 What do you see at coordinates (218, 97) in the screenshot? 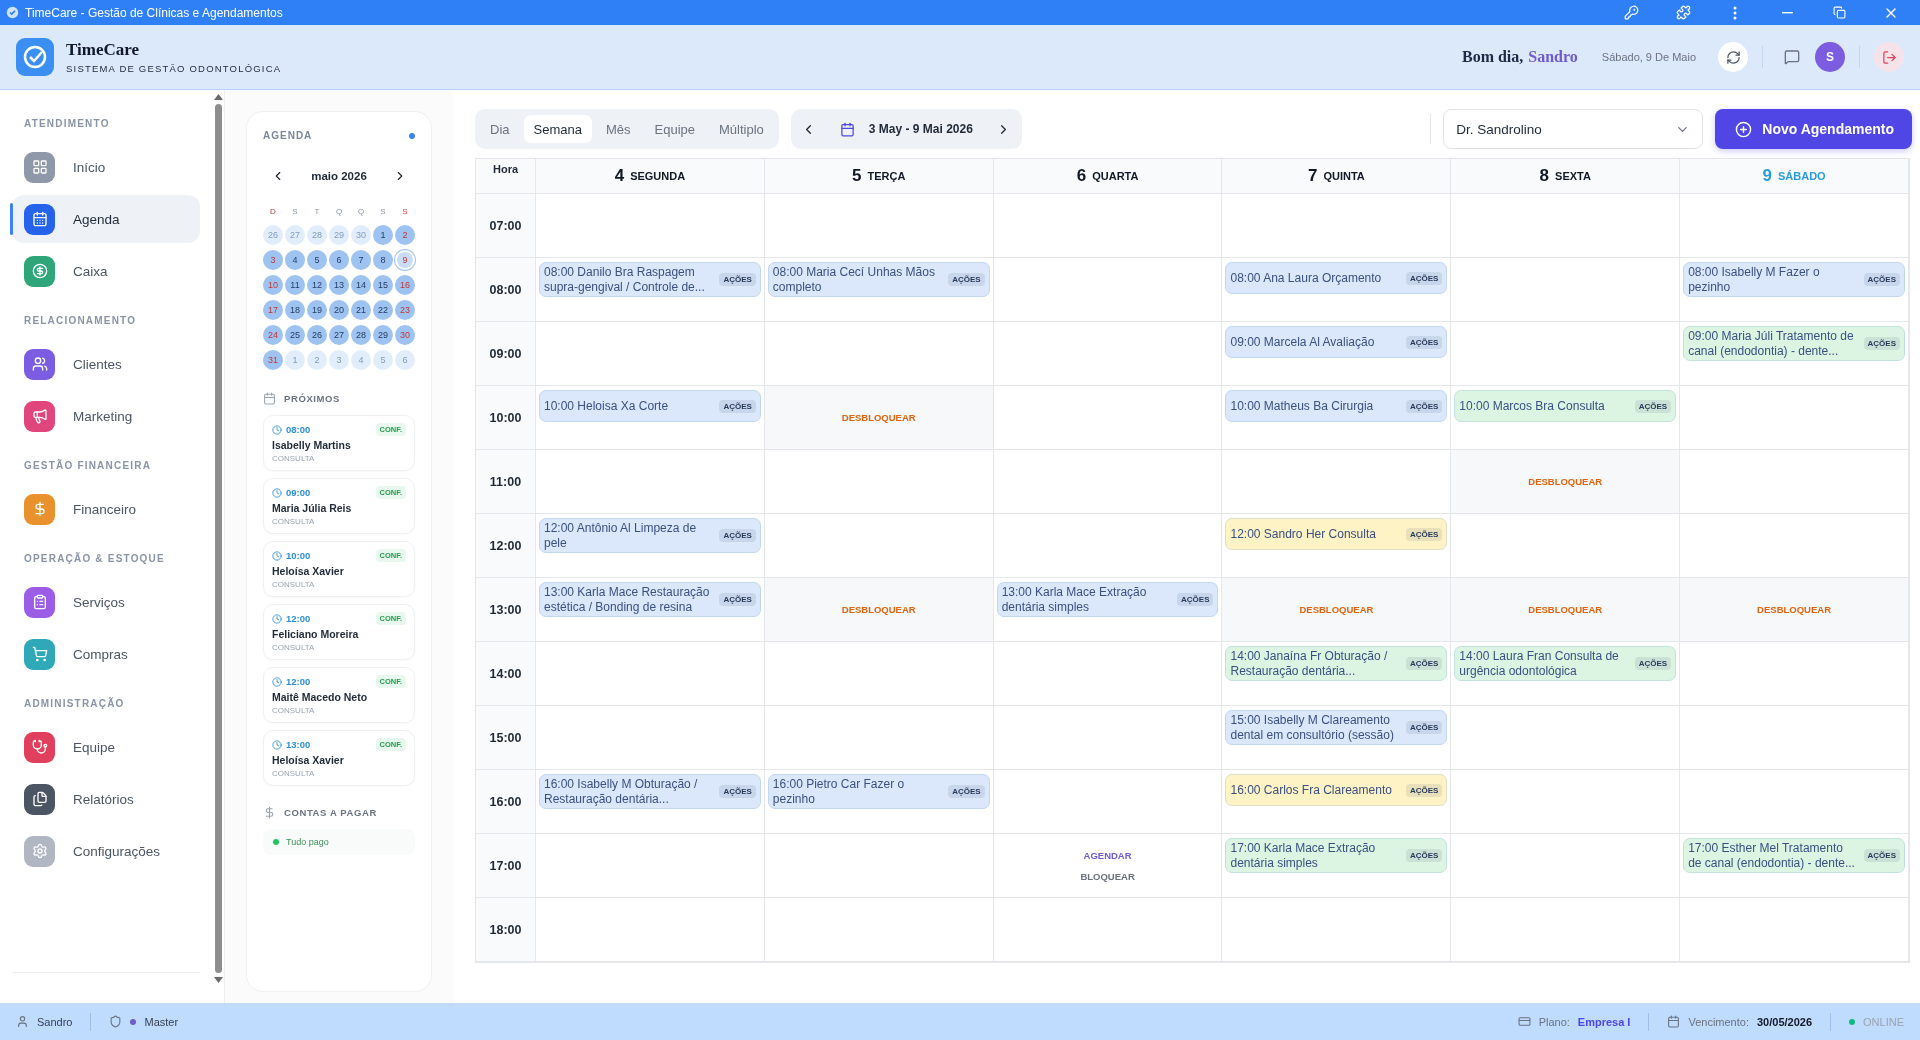
I see `scroll-up-icon` at bounding box center [218, 97].